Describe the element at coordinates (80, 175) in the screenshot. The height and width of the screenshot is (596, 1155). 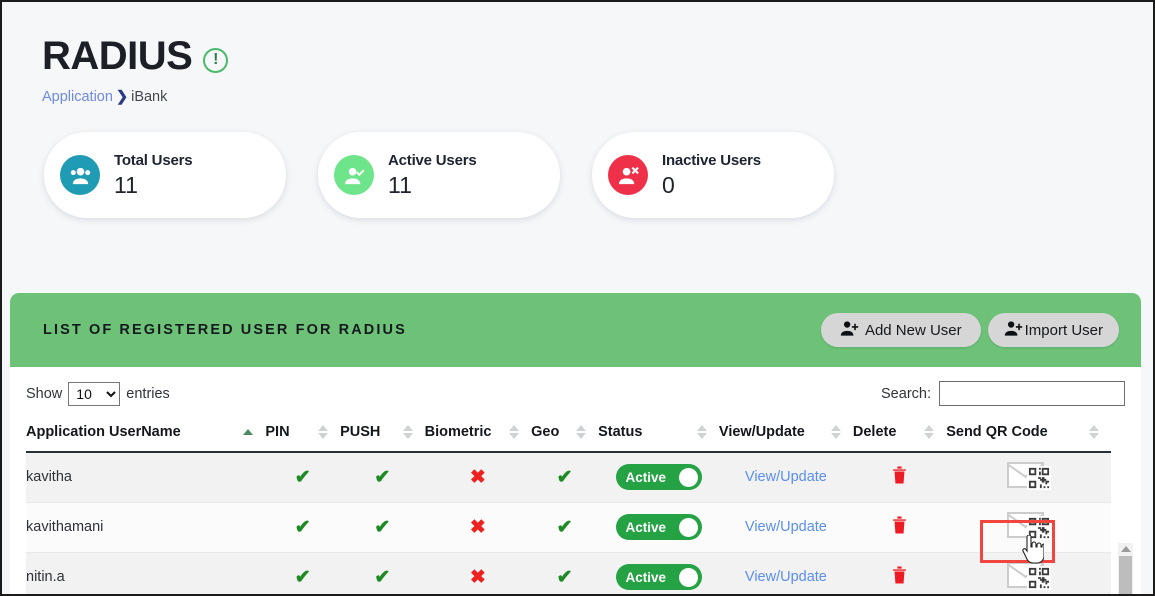
I see `users-group-icon` at that location.